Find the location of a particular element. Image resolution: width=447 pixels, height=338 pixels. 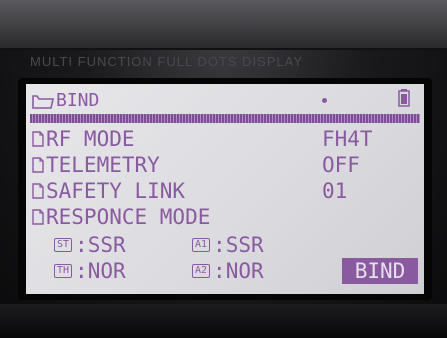

bind-button: BIND is located at coordinates (380, 271).